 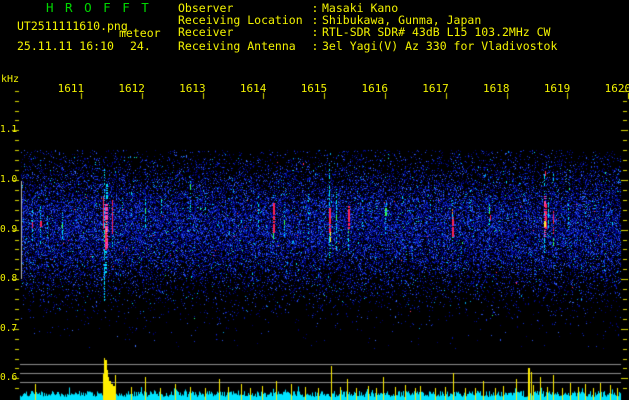 What do you see at coordinates (9, 179) in the screenshot?
I see `frequency-tick-label: 1.0` at bounding box center [9, 179].